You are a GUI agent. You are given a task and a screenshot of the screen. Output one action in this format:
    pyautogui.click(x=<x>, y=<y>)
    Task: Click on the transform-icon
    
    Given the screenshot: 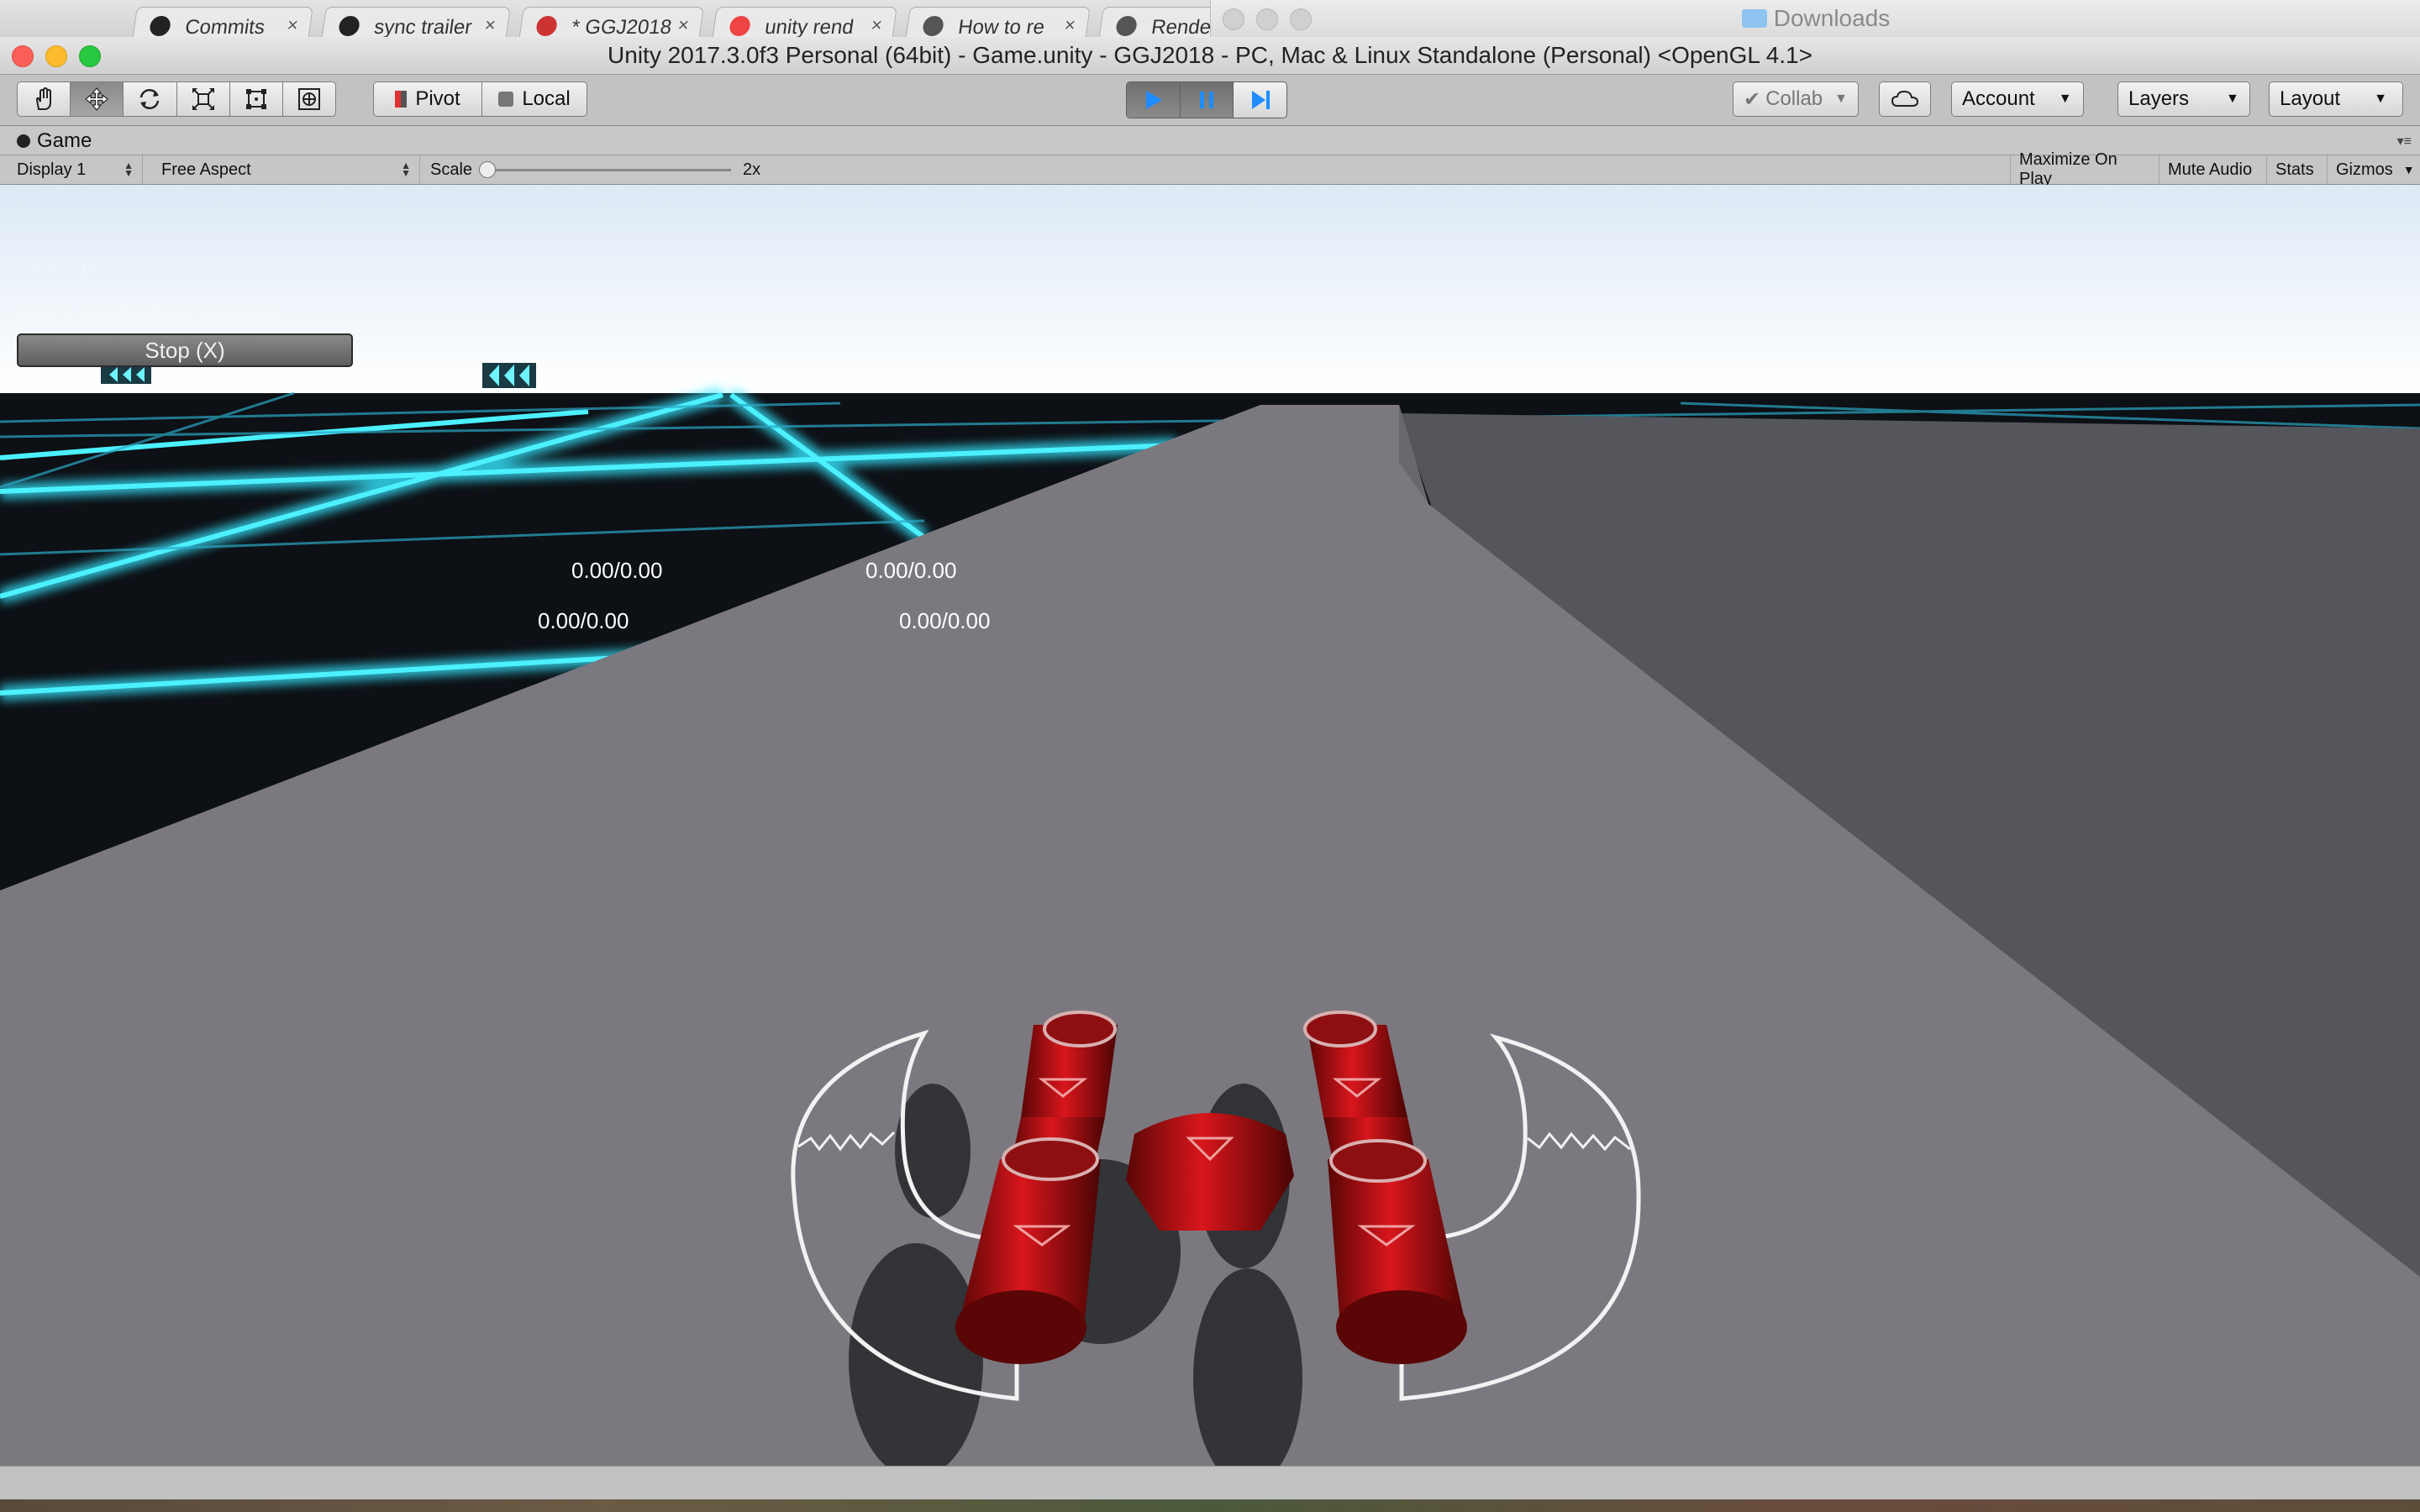 What is the action you would take?
    pyautogui.click(x=308, y=99)
    